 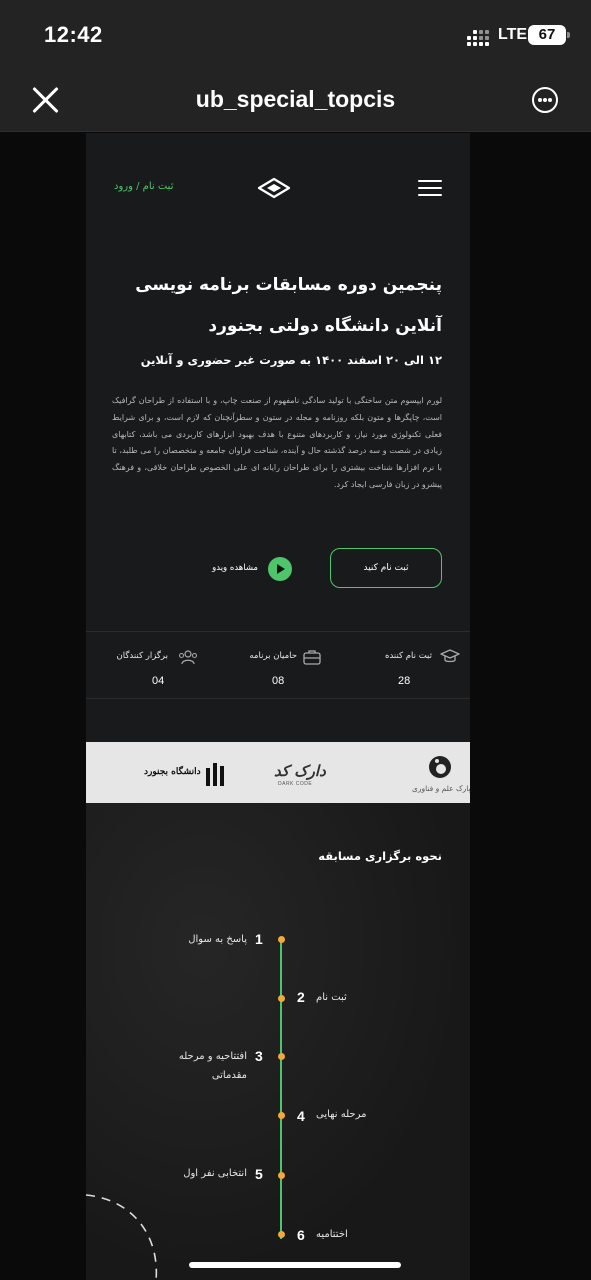 I want to click on stat-value: 04, so click(x=158, y=681).